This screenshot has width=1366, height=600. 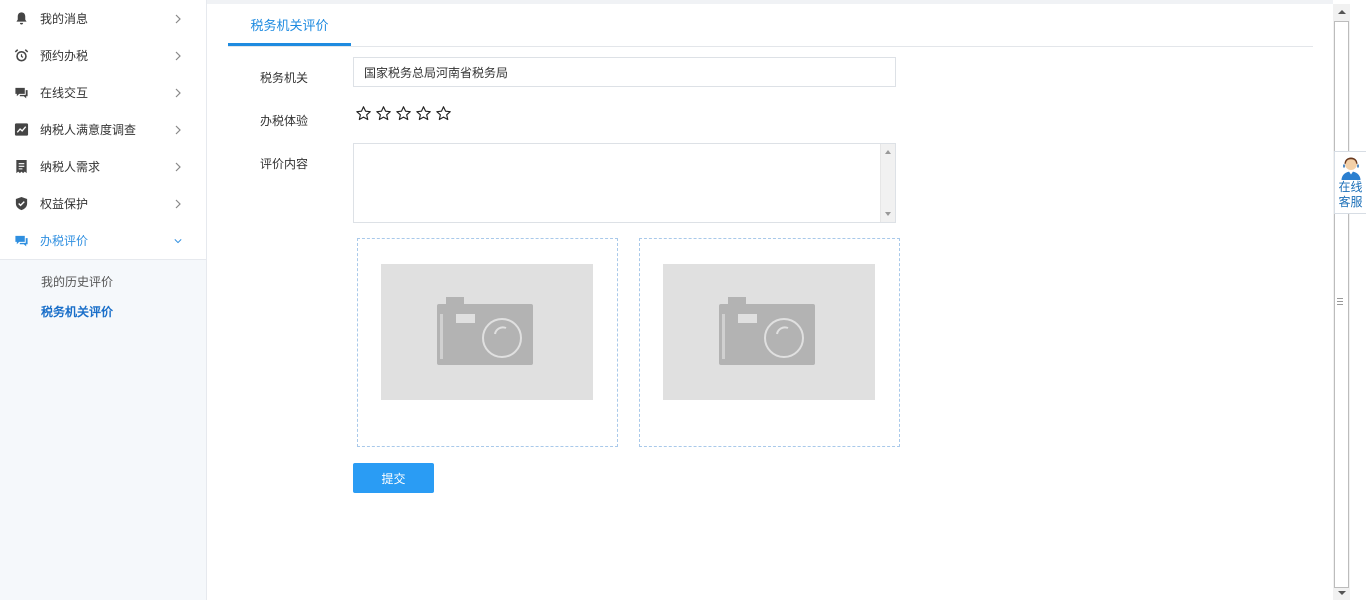 What do you see at coordinates (103, 166) in the screenshot?
I see `sidebar-item-taxpayer-needs: 纳税人需求` at bounding box center [103, 166].